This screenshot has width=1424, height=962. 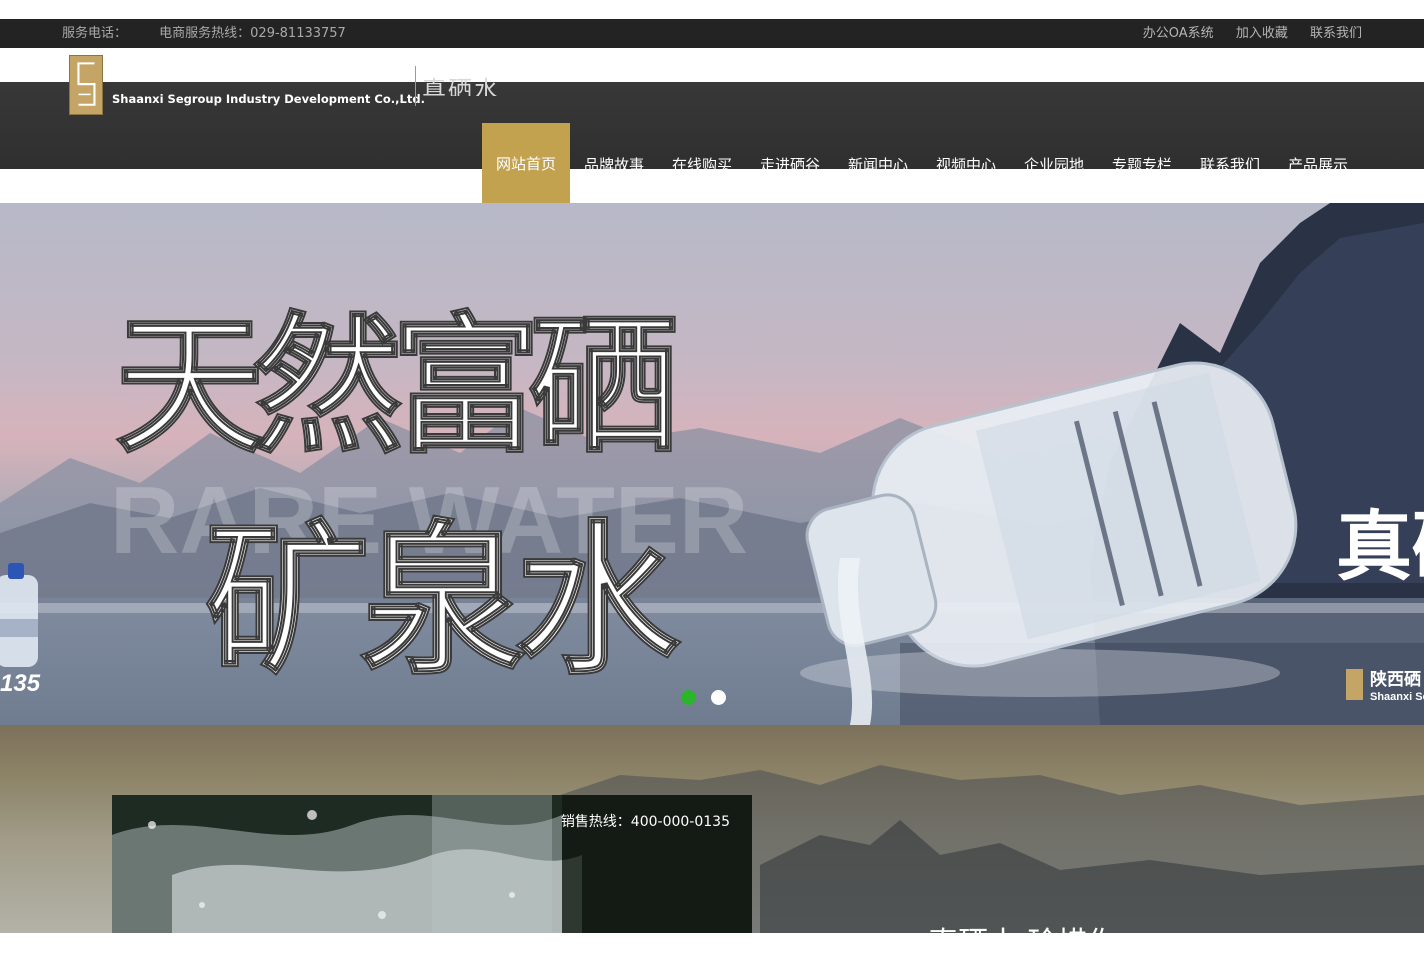 I want to click on banner-headline-line2: 矿泉水, so click(x=443, y=600).